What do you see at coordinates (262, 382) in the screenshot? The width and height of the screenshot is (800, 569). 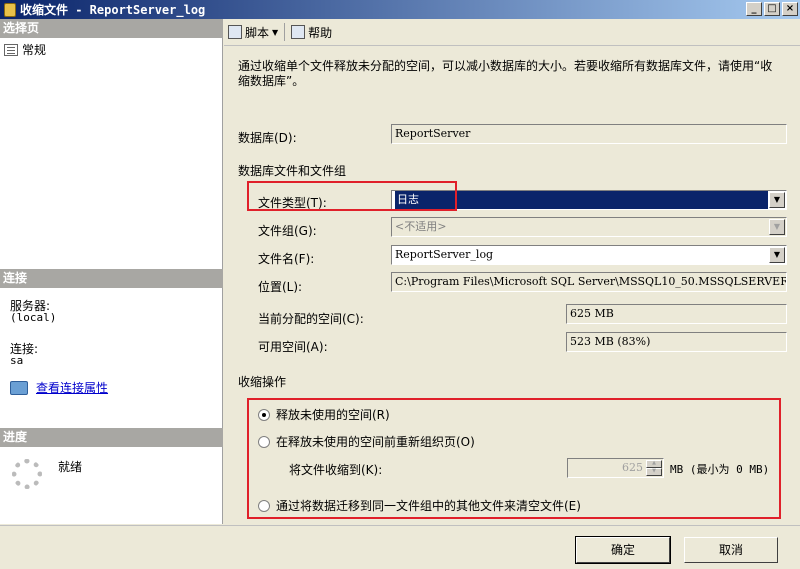 I see `shrink-action-header: 收缩操作` at bounding box center [262, 382].